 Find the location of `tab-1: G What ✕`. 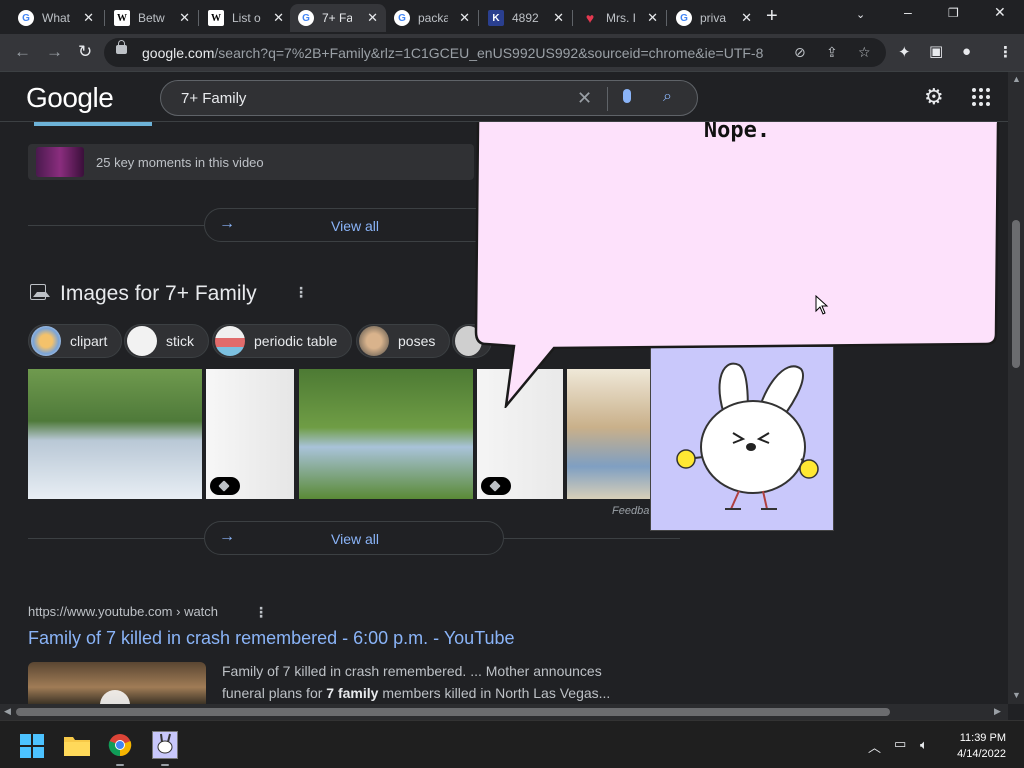

tab-1: G What ✕ is located at coordinates (56, 18).